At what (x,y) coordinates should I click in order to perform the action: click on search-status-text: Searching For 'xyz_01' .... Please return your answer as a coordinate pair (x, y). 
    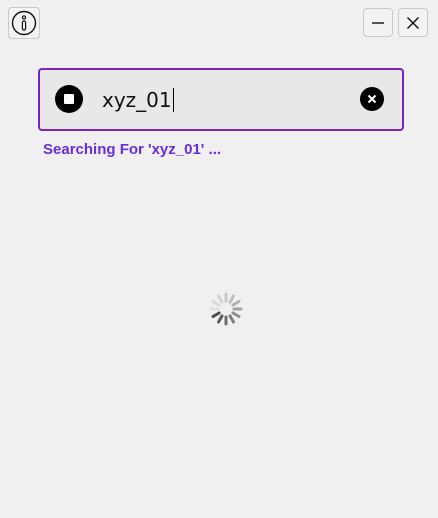
    Looking at the image, I should click on (132, 149).